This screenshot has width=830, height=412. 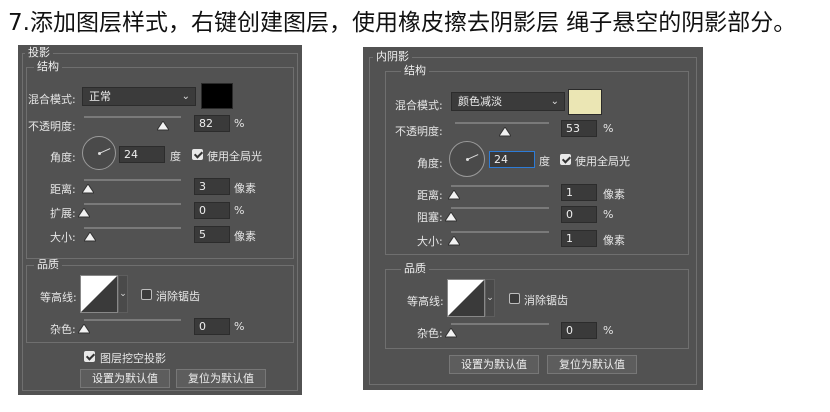 What do you see at coordinates (48, 265) in the screenshot?
I see `quality-title: 品质` at bounding box center [48, 265].